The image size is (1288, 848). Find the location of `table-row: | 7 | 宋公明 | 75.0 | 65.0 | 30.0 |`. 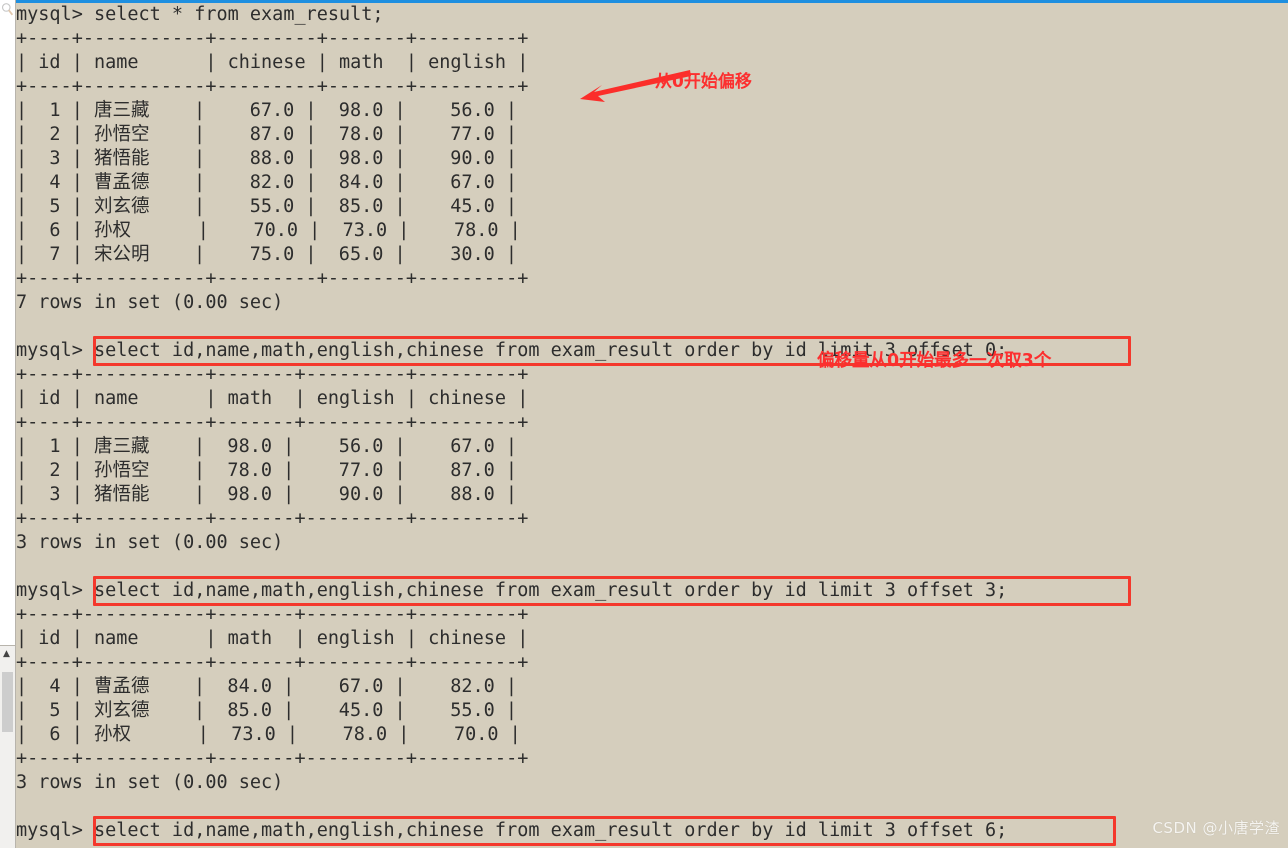

table-row: | 7 | 宋公明 | 75.0 | 65.0 | 30.0 | is located at coordinates (267, 254).